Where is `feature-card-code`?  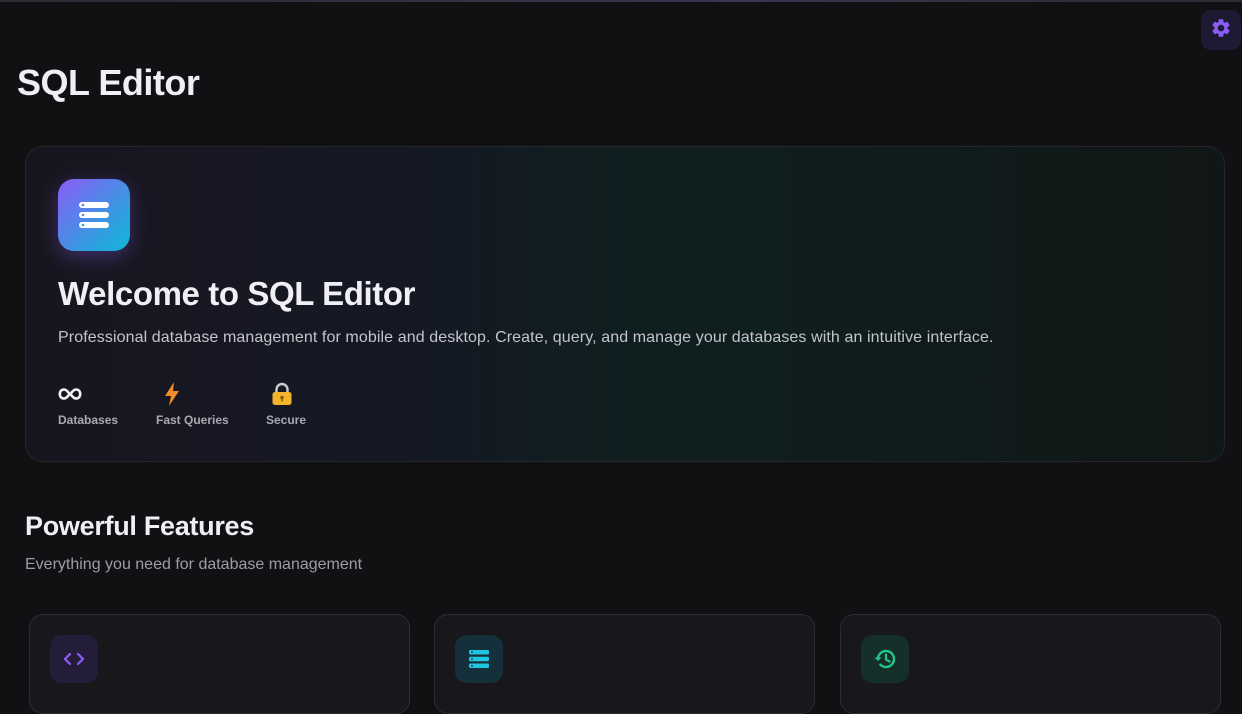
feature-card-code is located at coordinates (219, 664).